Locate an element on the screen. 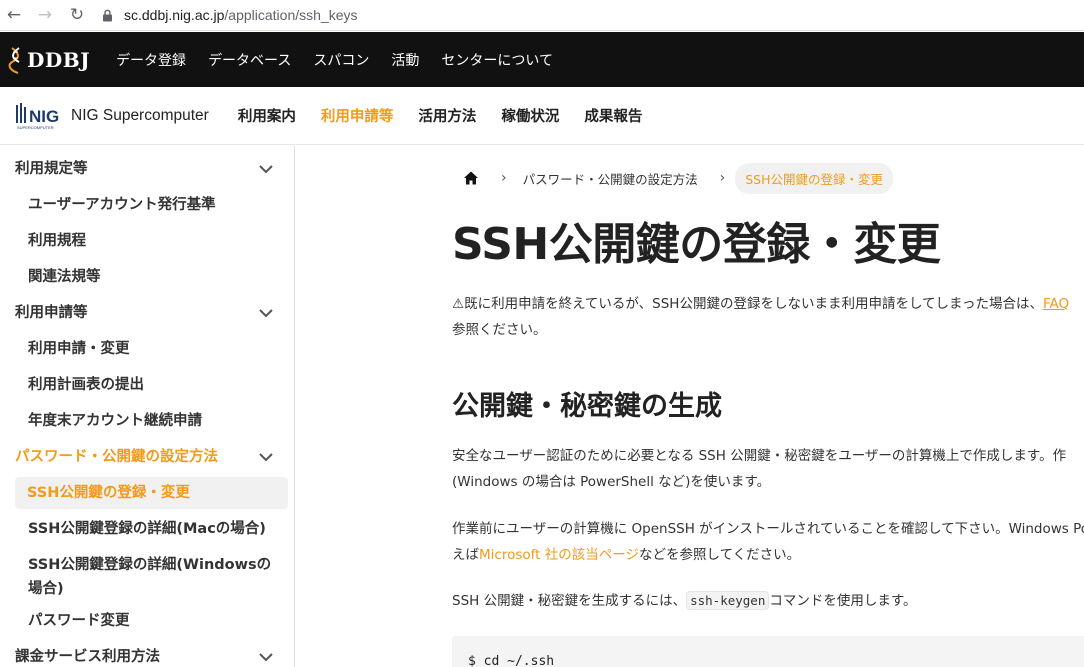 This screenshot has height=667, width=1084. paragraph-text: えば is located at coordinates (465, 555).